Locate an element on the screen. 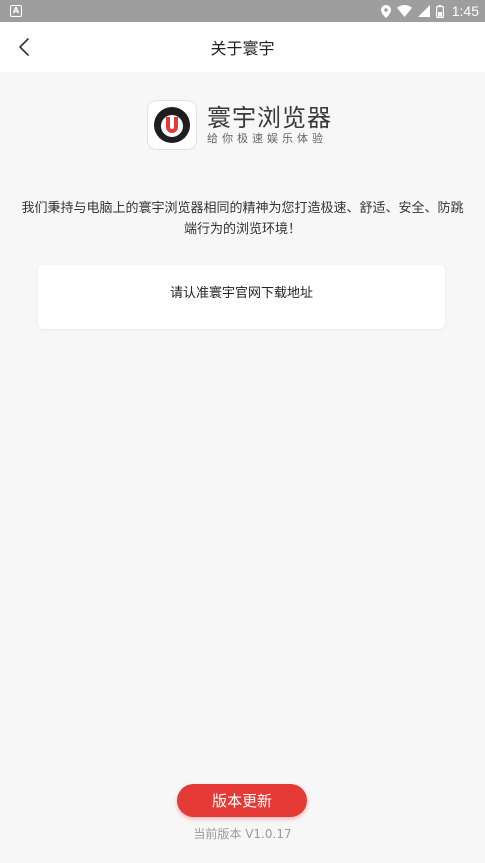 The image size is (485, 863). back-button is located at coordinates (24, 47).